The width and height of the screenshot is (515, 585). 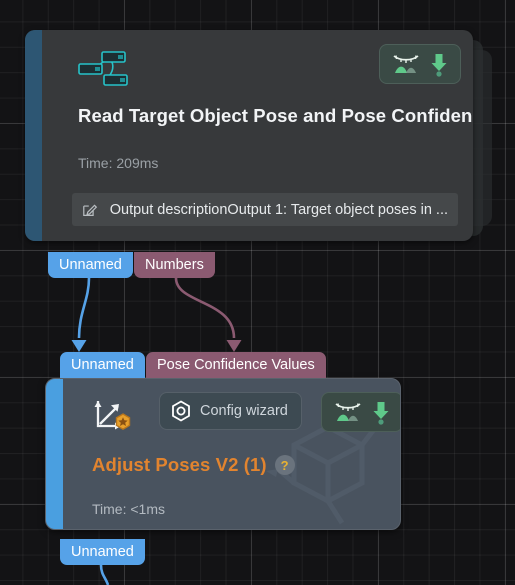 I want to click on port-label: Pose Confidence Values, so click(x=236, y=365).